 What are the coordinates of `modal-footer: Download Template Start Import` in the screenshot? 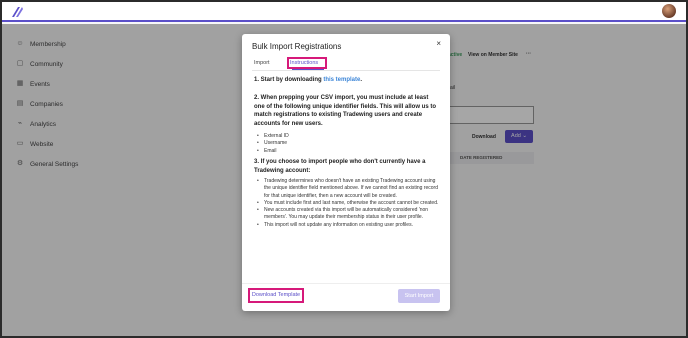 It's located at (346, 297).